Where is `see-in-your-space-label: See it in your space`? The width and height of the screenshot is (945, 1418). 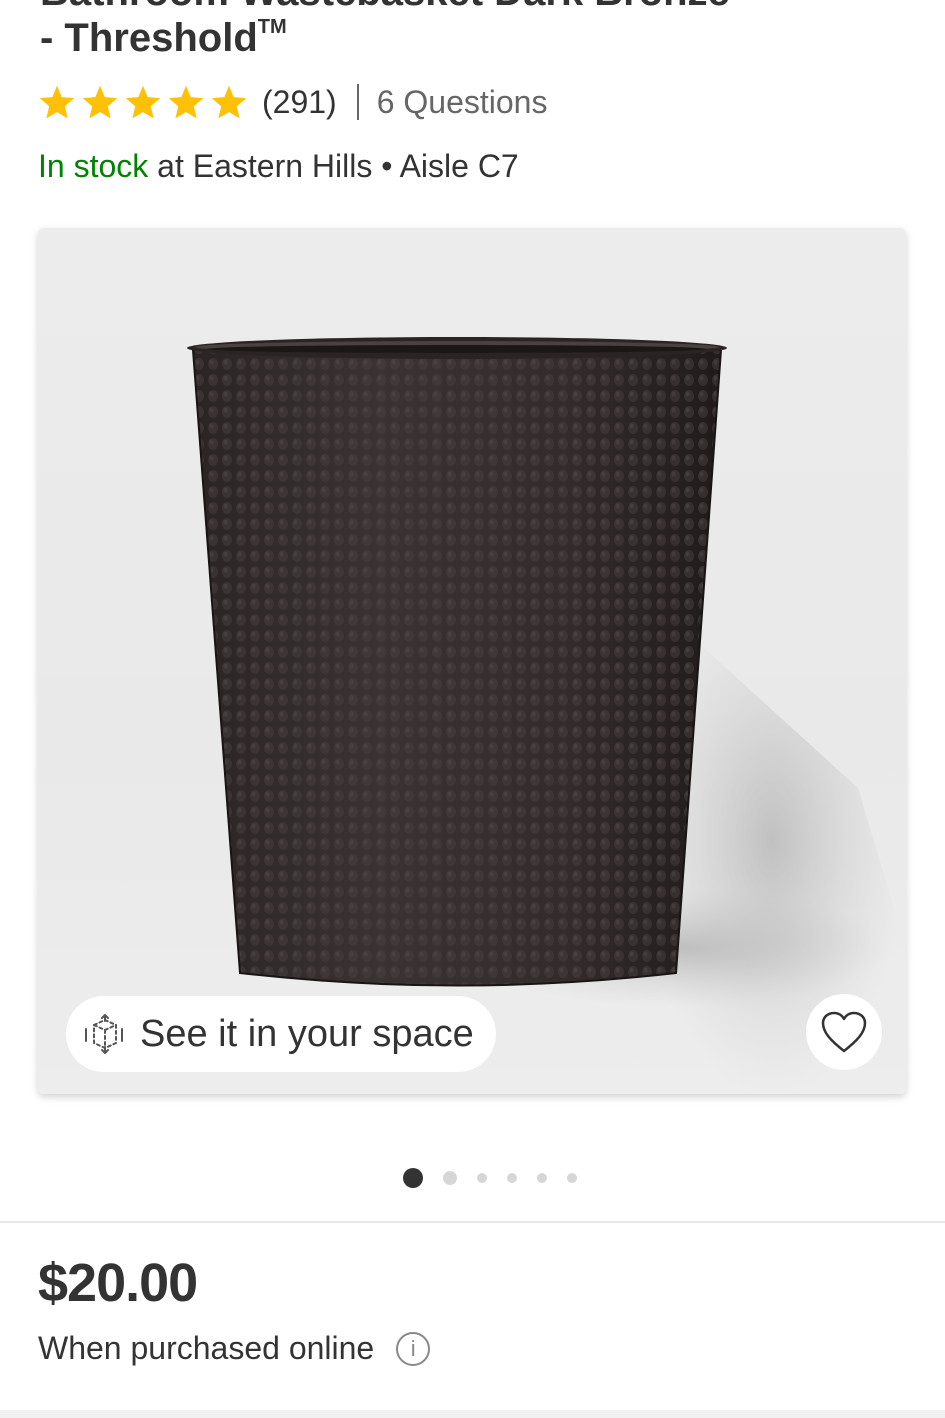
see-in-your-space-label: See it in your space is located at coordinates (307, 1033).